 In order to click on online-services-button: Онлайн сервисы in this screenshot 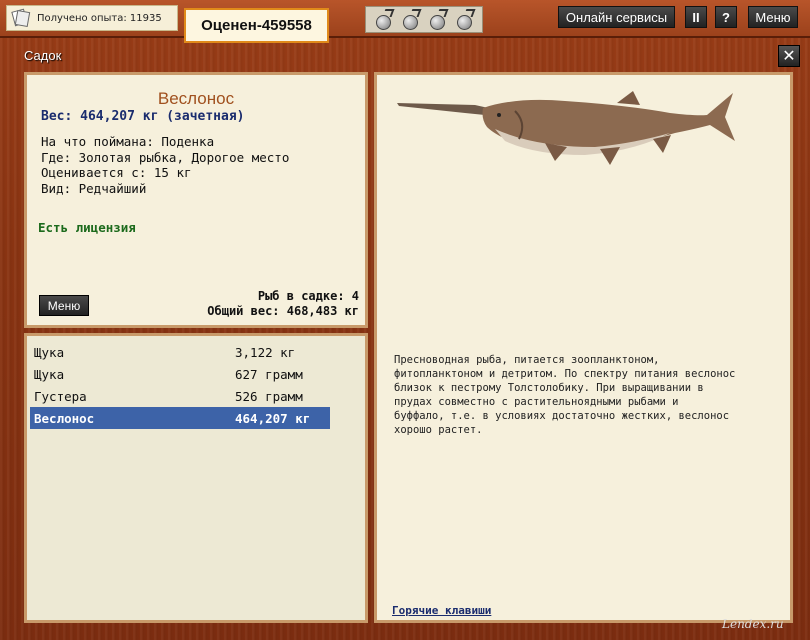, I will do `click(616, 17)`.